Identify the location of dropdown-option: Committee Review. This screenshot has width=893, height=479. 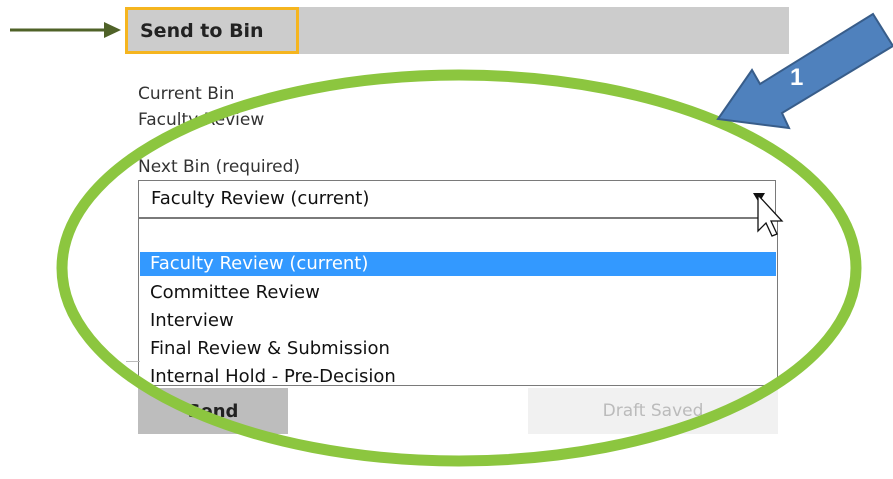
(458, 293).